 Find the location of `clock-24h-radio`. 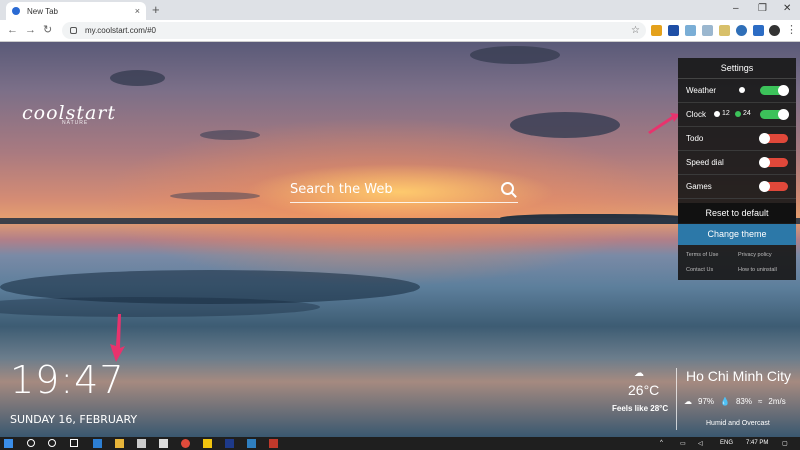

clock-24h-radio is located at coordinates (738, 114).